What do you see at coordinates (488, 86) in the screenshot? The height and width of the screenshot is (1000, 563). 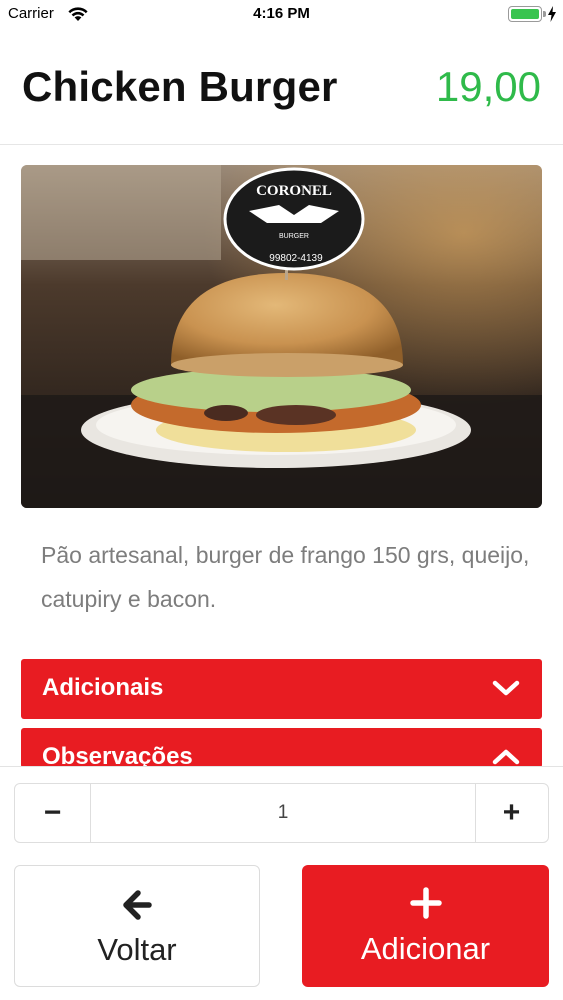 I see `product-price: 19,00` at bounding box center [488, 86].